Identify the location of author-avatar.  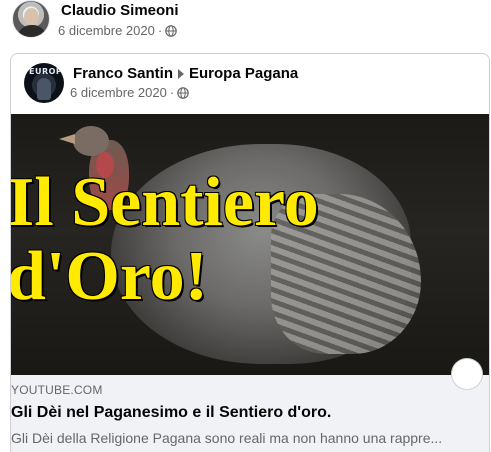
(31, 19).